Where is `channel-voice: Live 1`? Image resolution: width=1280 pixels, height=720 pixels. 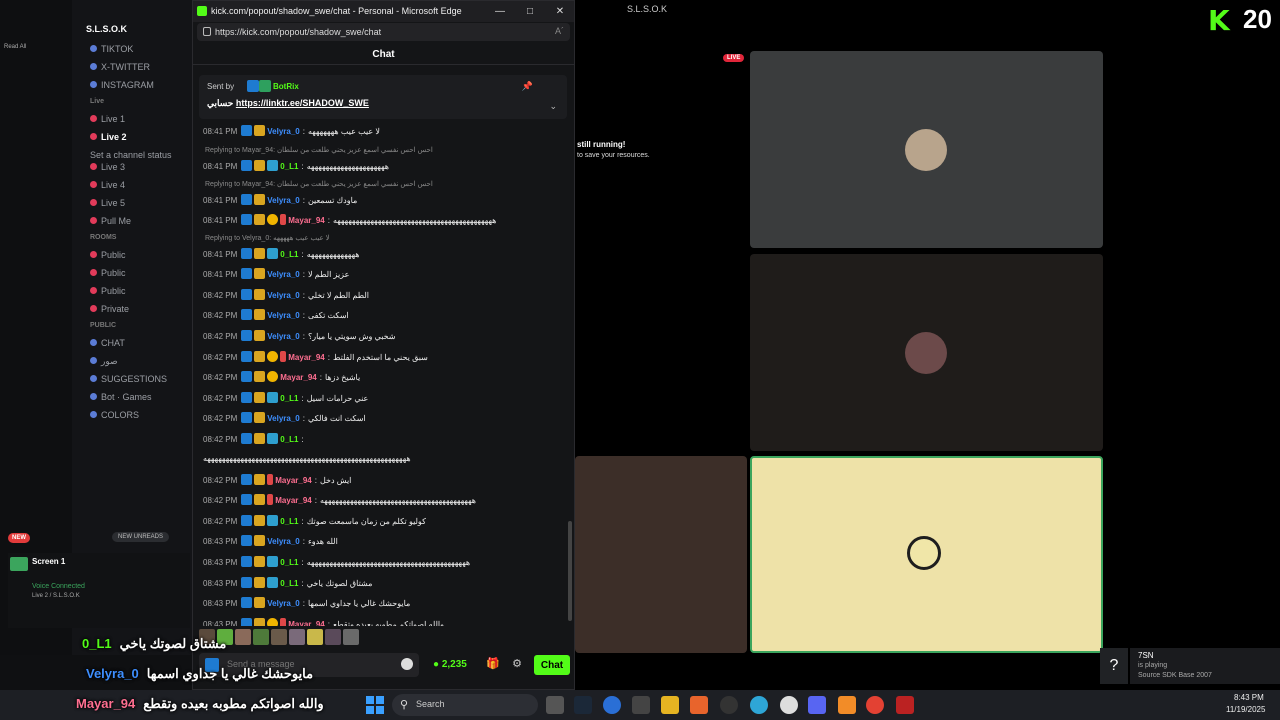
channel-voice: Live 1 is located at coordinates (107, 119).